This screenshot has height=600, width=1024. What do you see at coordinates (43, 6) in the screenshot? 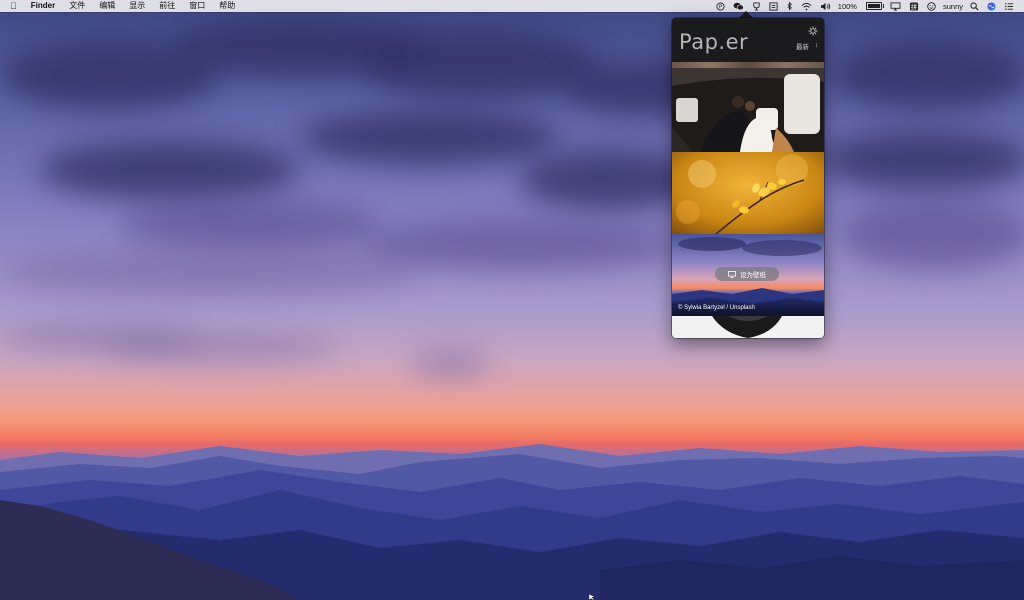
I see `menu-app-name: Finder` at bounding box center [43, 6].